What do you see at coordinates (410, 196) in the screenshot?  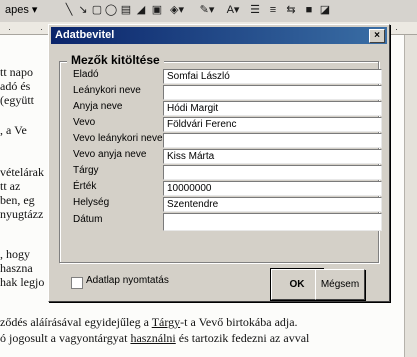 I see `vertical-scrollbar` at bounding box center [410, 196].